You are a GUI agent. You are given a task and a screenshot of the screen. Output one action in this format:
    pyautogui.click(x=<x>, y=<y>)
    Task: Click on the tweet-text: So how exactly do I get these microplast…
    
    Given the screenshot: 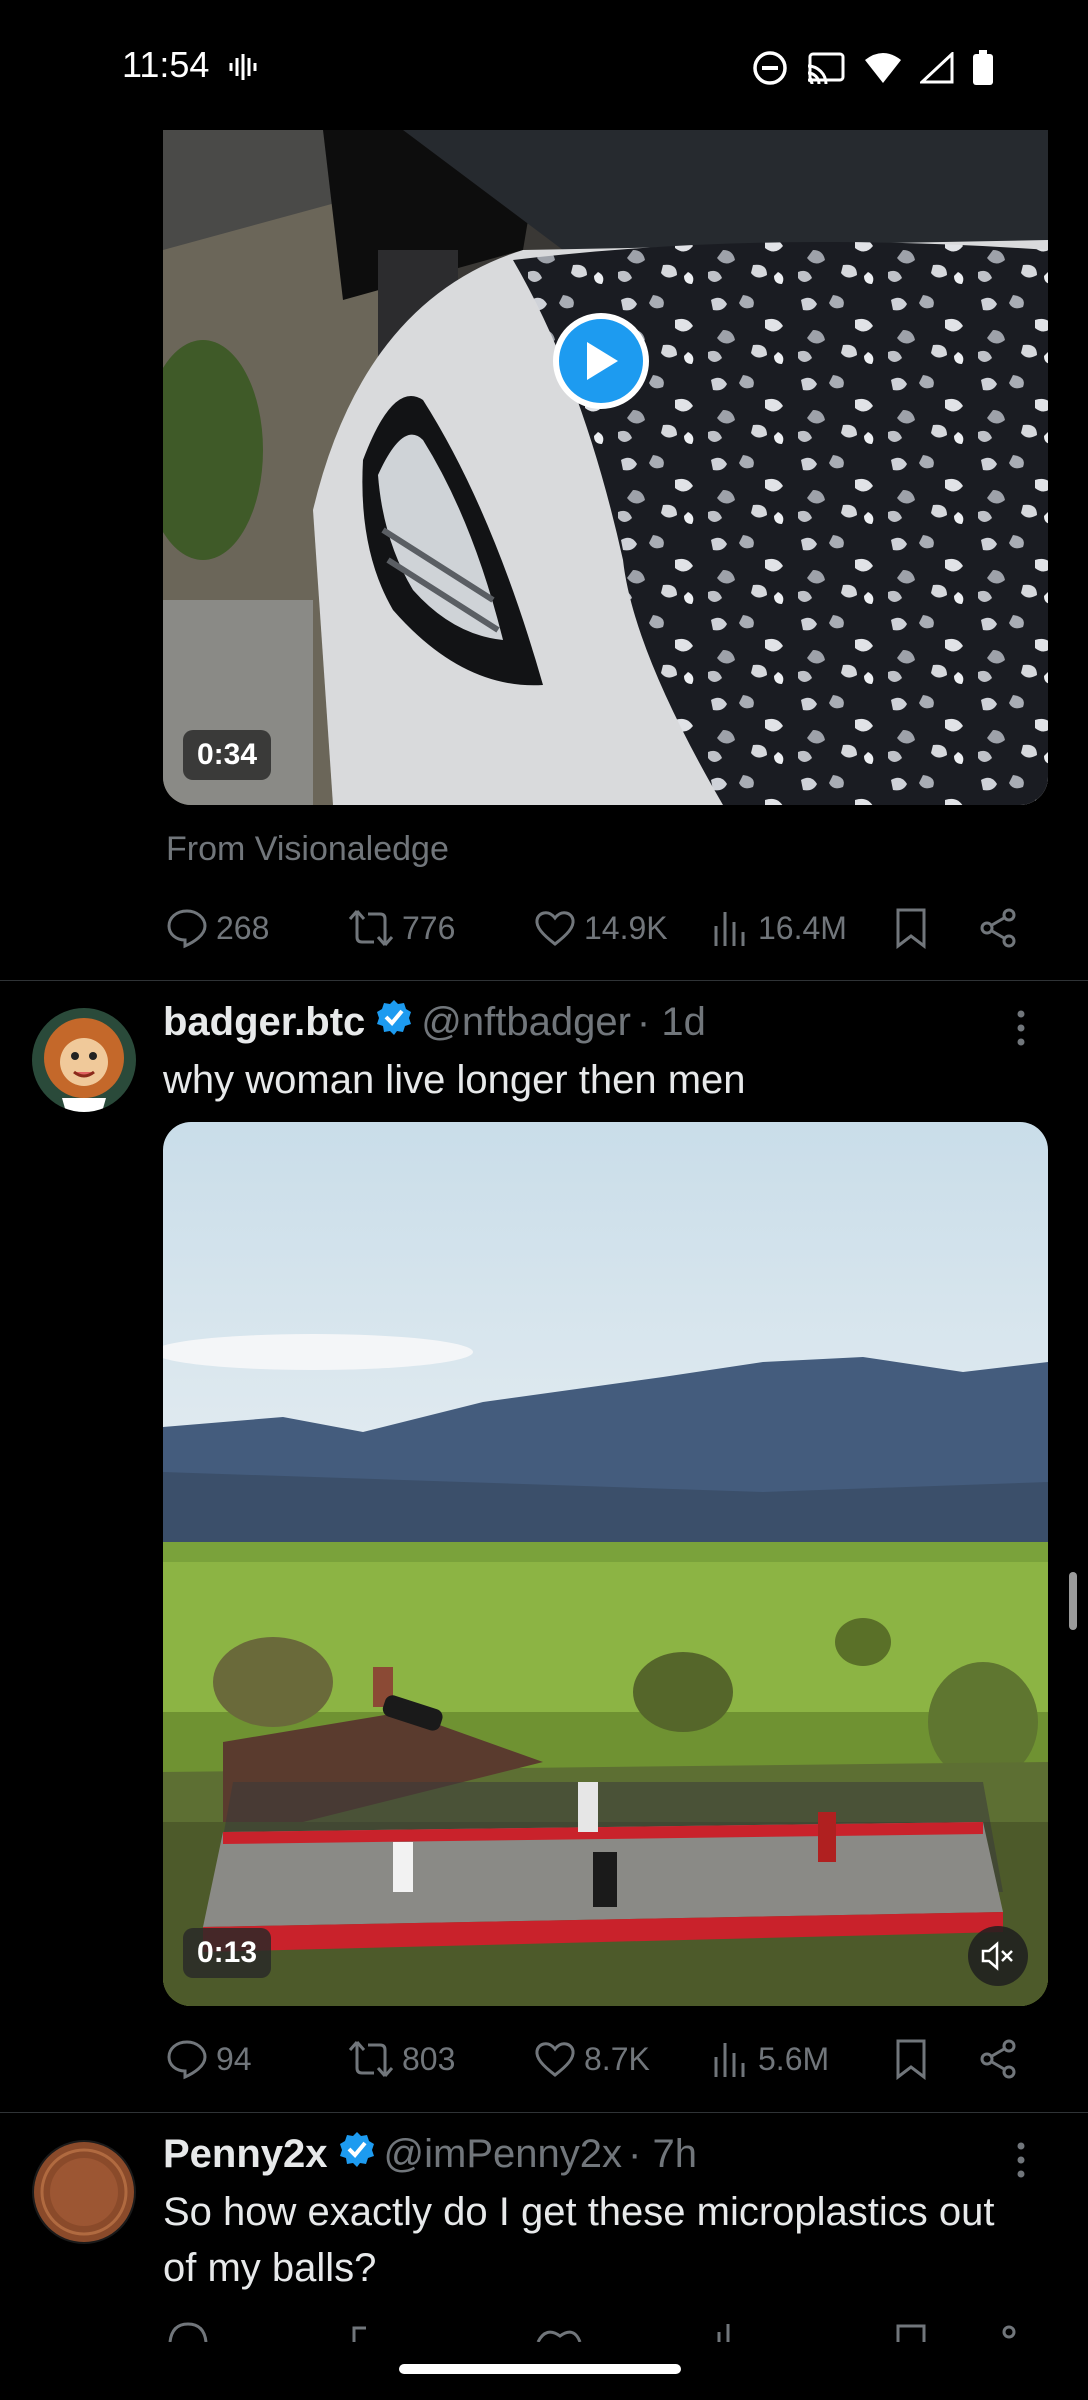 What is the action you would take?
    pyautogui.click(x=579, y=2240)
    